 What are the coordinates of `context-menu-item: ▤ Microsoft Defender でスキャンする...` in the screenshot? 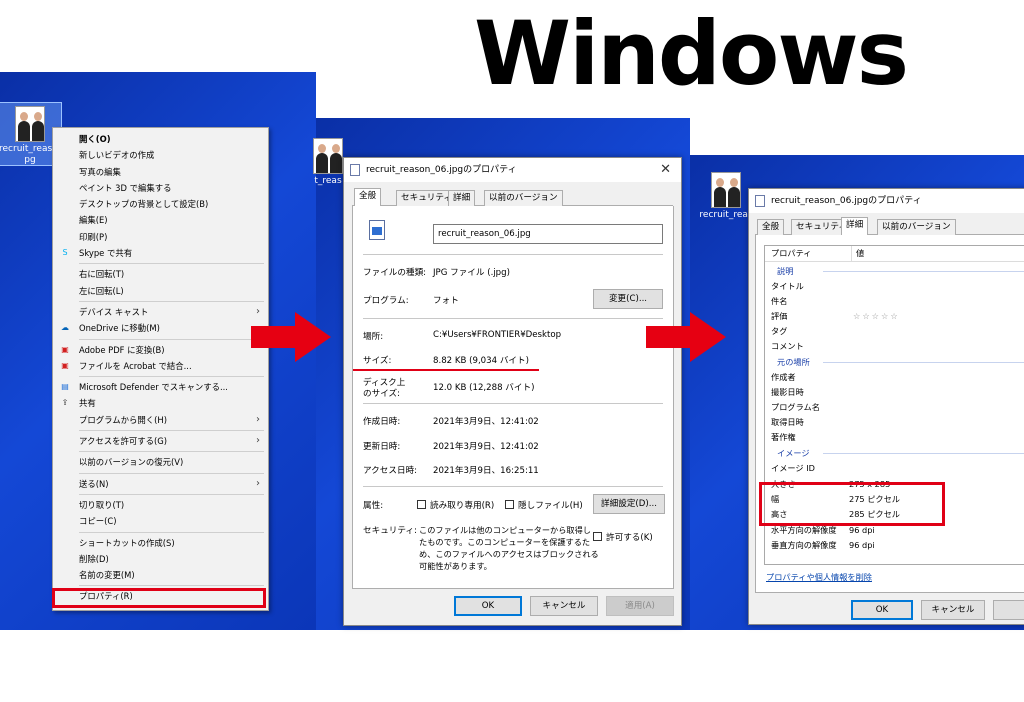 It's located at (160, 387).